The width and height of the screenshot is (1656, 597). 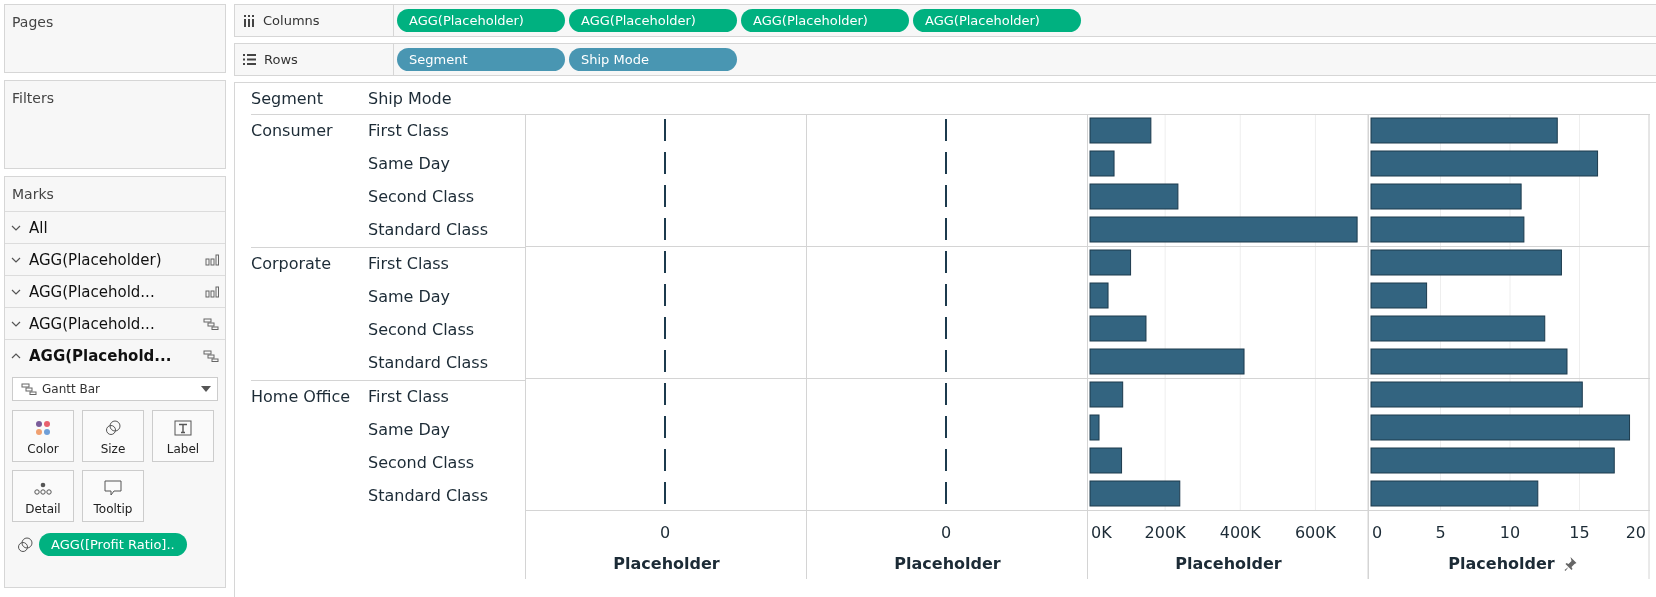 I want to click on tick-label: 600K, so click(x=1315, y=532).